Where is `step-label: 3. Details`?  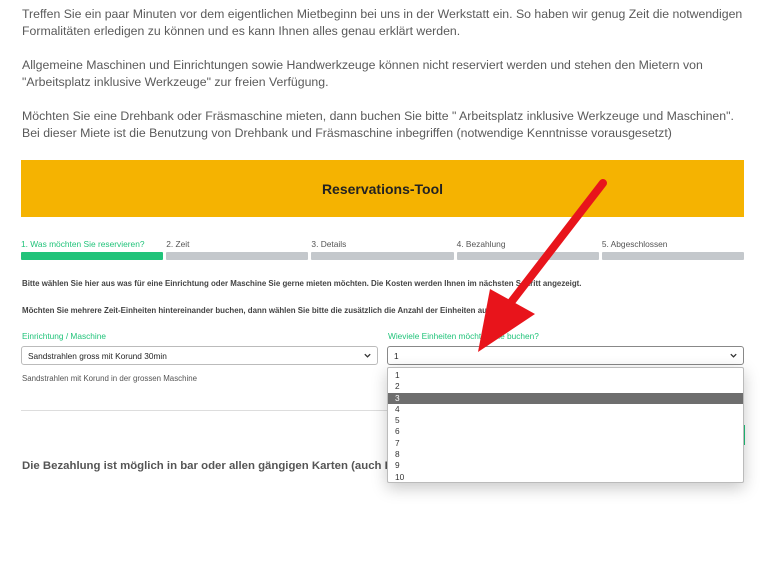 step-label: 3. Details is located at coordinates (329, 244).